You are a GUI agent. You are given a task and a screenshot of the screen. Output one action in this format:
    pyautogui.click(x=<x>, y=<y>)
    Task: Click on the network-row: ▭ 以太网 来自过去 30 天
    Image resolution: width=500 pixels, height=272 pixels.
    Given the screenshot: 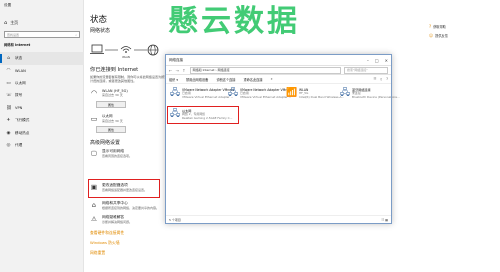 What is the action you would take?
    pyautogui.click(x=106, y=118)
    